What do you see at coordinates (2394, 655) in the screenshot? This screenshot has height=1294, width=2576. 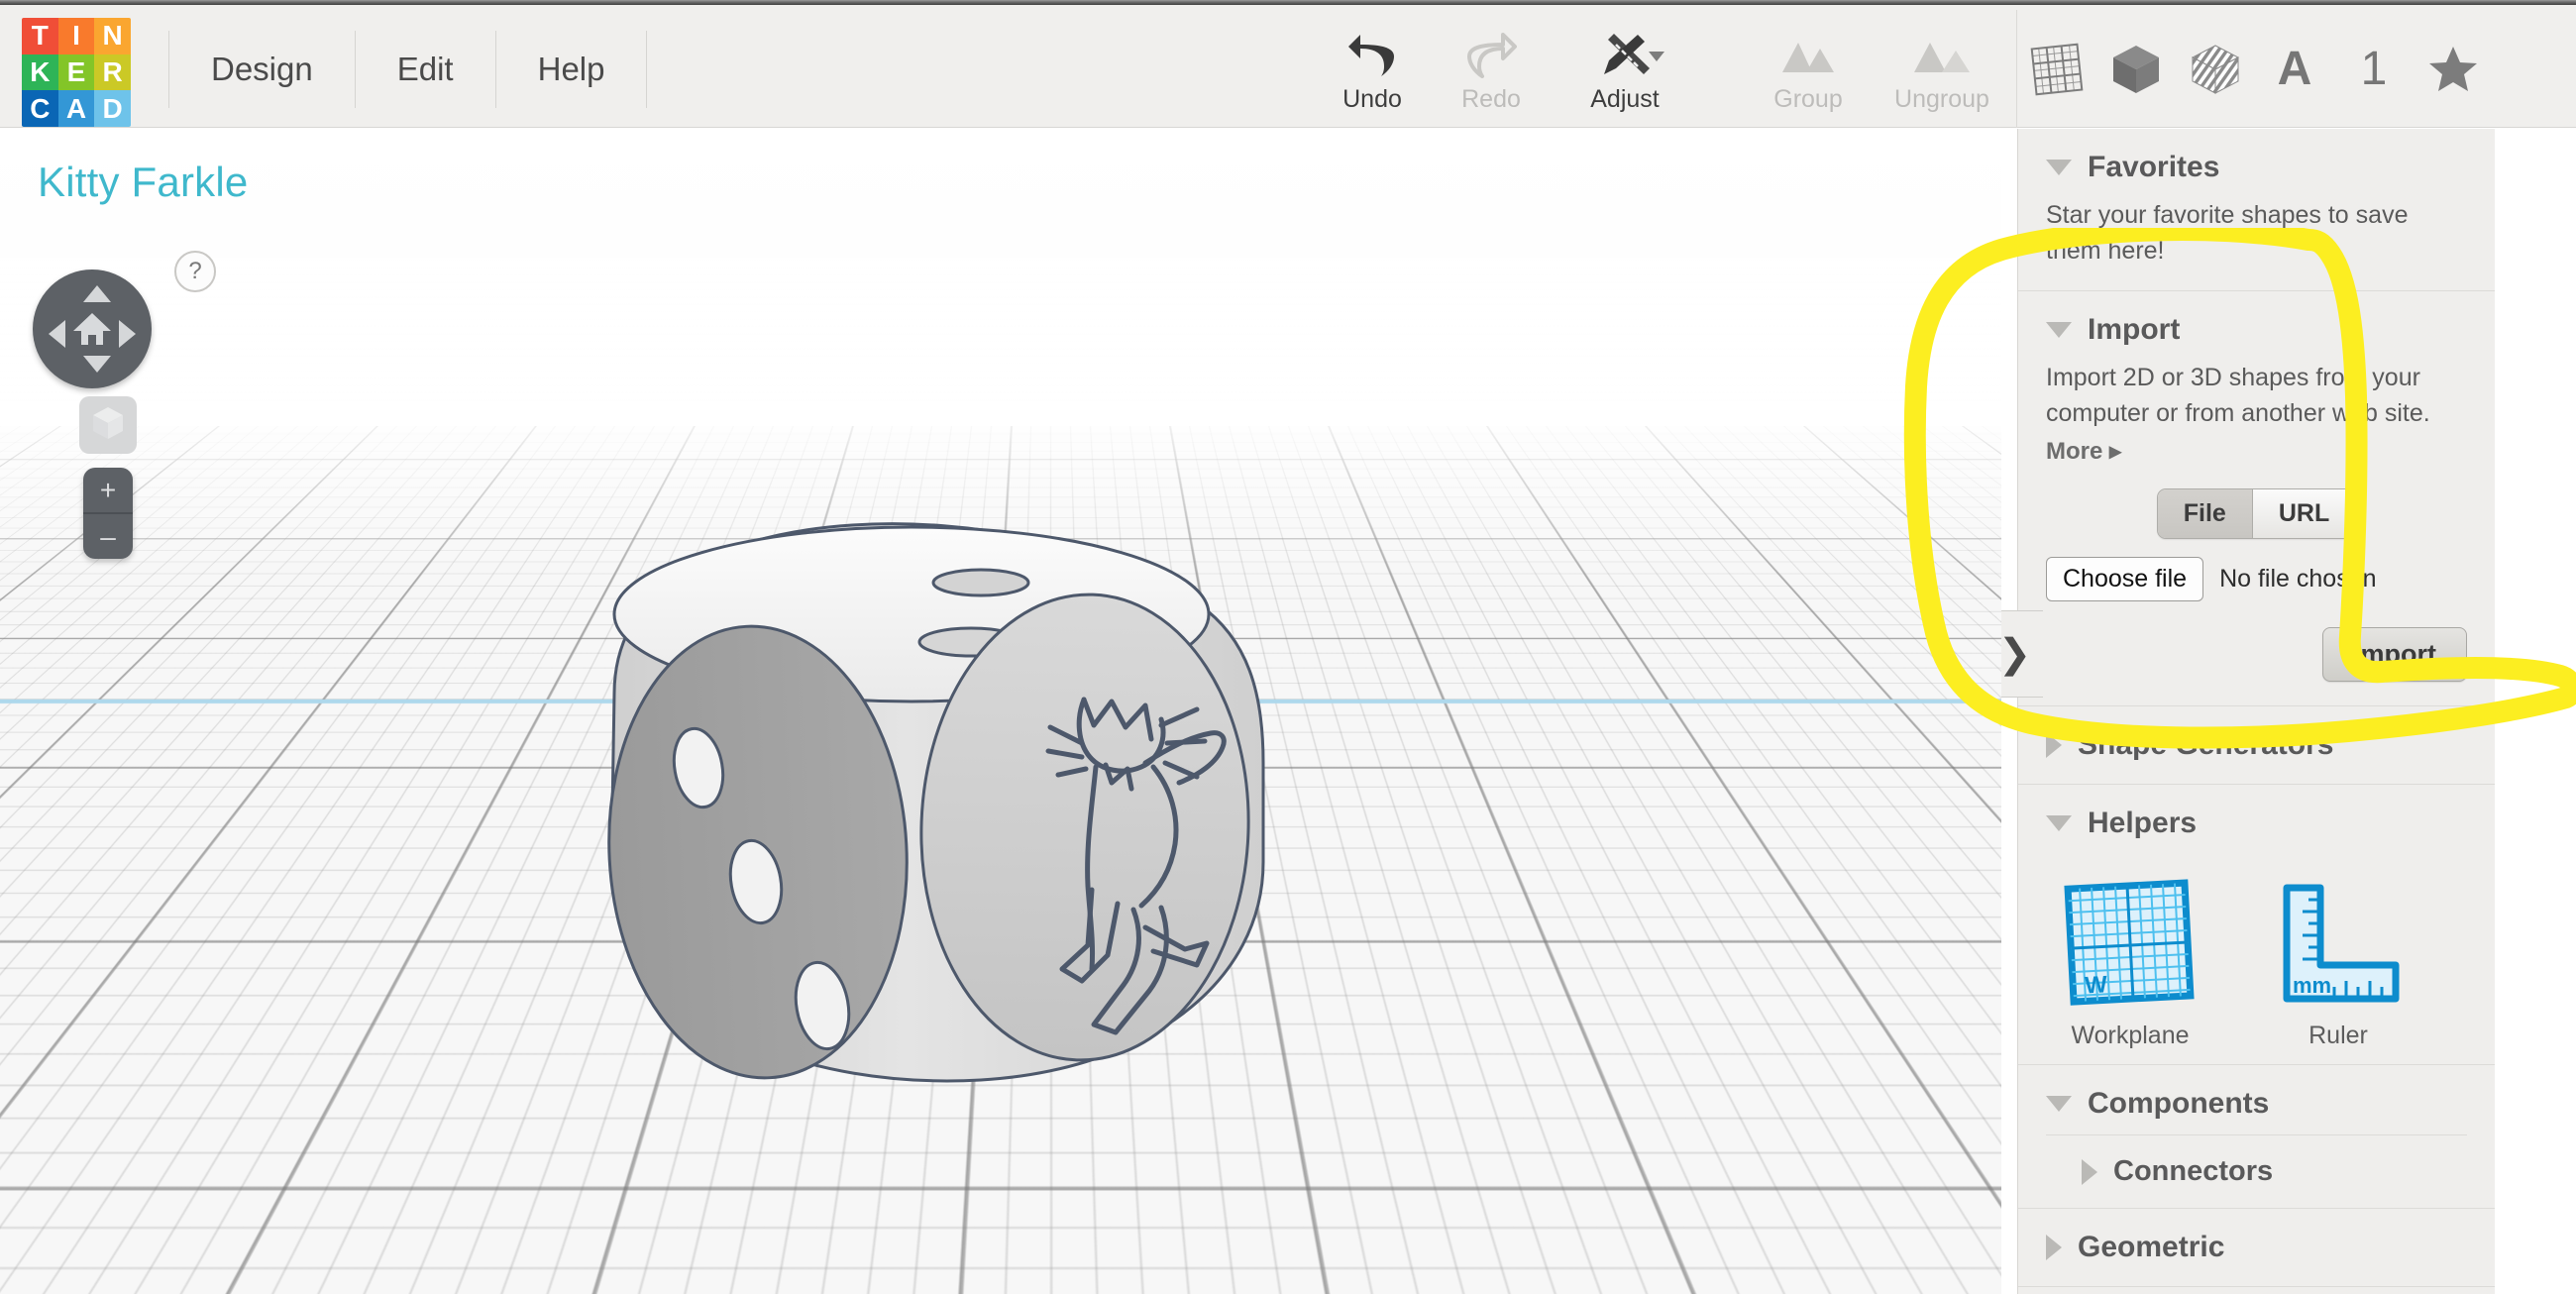 I see `import-button: Import` at bounding box center [2394, 655].